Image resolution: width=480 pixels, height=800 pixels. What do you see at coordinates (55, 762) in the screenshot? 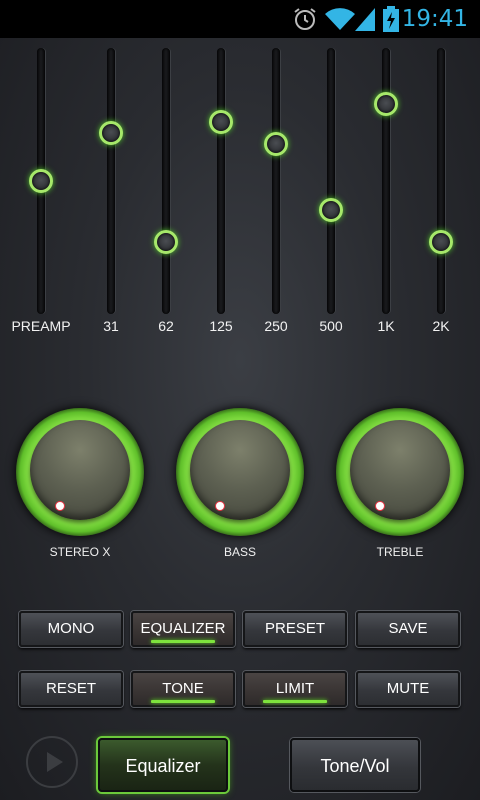
I see `play-icon` at bounding box center [55, 762].